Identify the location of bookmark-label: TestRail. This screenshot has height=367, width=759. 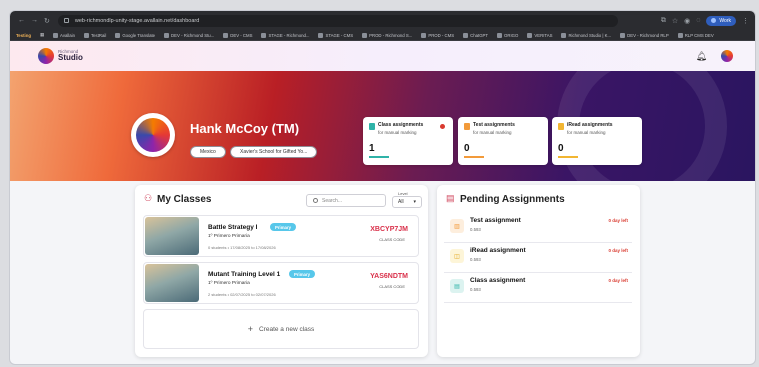
(99, 35).